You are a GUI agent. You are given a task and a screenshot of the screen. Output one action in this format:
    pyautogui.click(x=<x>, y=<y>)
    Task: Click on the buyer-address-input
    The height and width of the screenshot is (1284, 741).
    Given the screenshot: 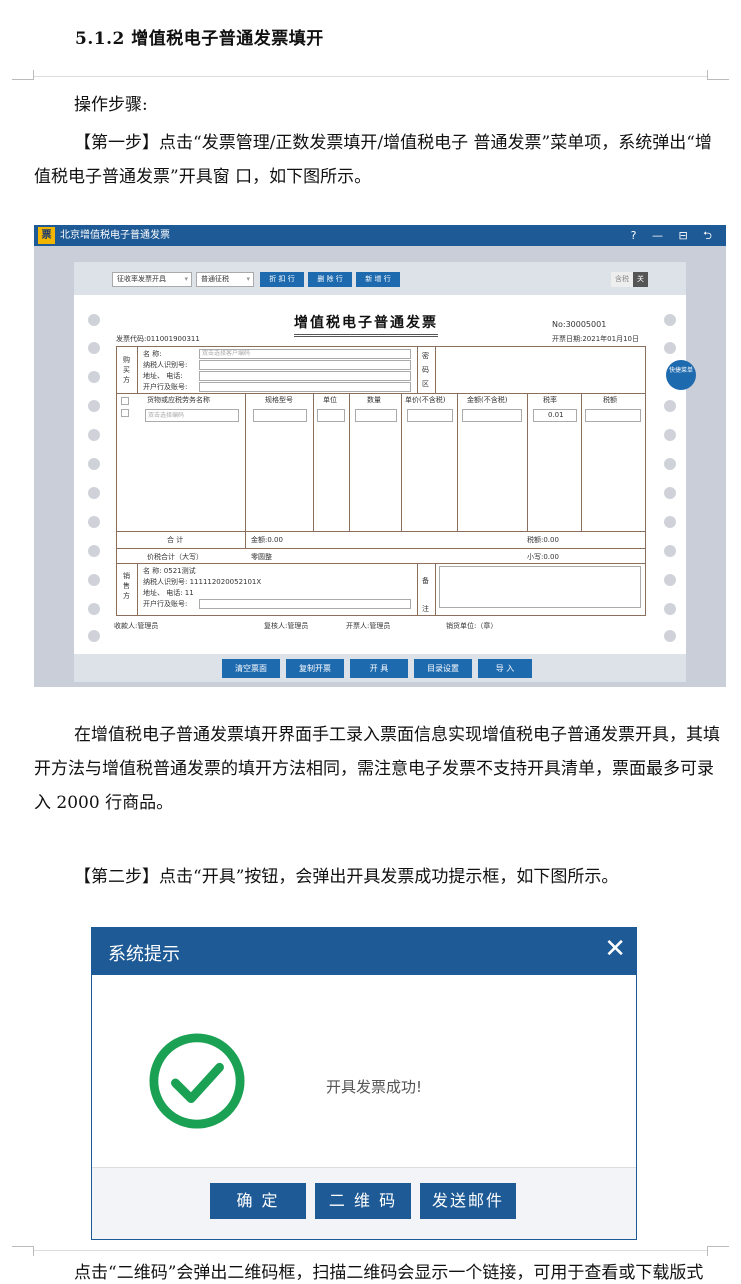 What is the action you would take?
    pyautogui.click(x=305, y=376)
    